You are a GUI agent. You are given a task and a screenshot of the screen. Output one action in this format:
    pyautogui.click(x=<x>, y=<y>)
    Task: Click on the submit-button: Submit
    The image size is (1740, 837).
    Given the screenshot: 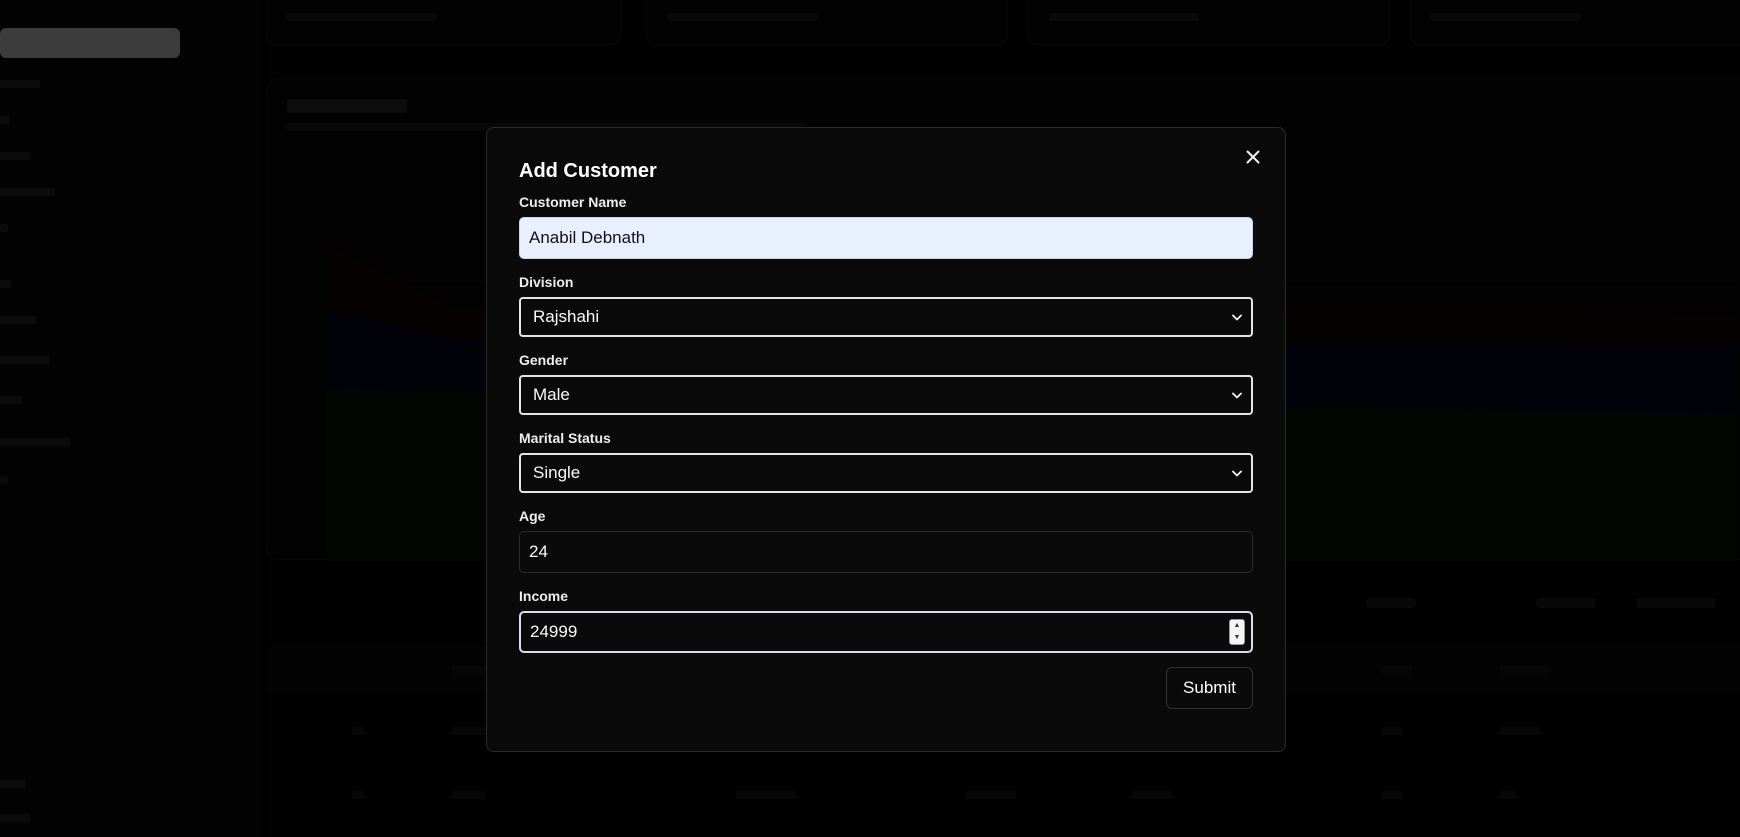 What is the action you would take?
    pyautogui.click(x=1209, y=688)
    